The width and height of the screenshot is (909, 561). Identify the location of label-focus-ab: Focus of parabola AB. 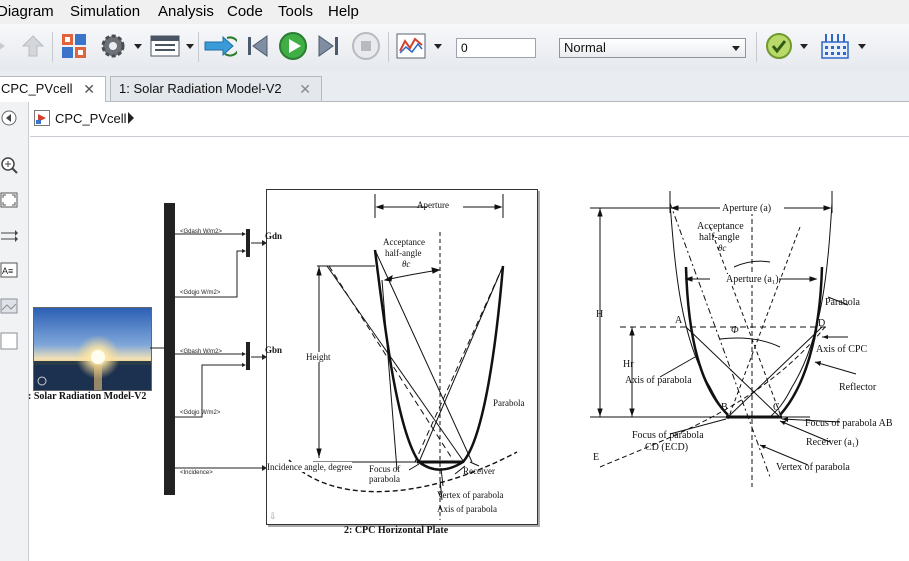
(849, 423).